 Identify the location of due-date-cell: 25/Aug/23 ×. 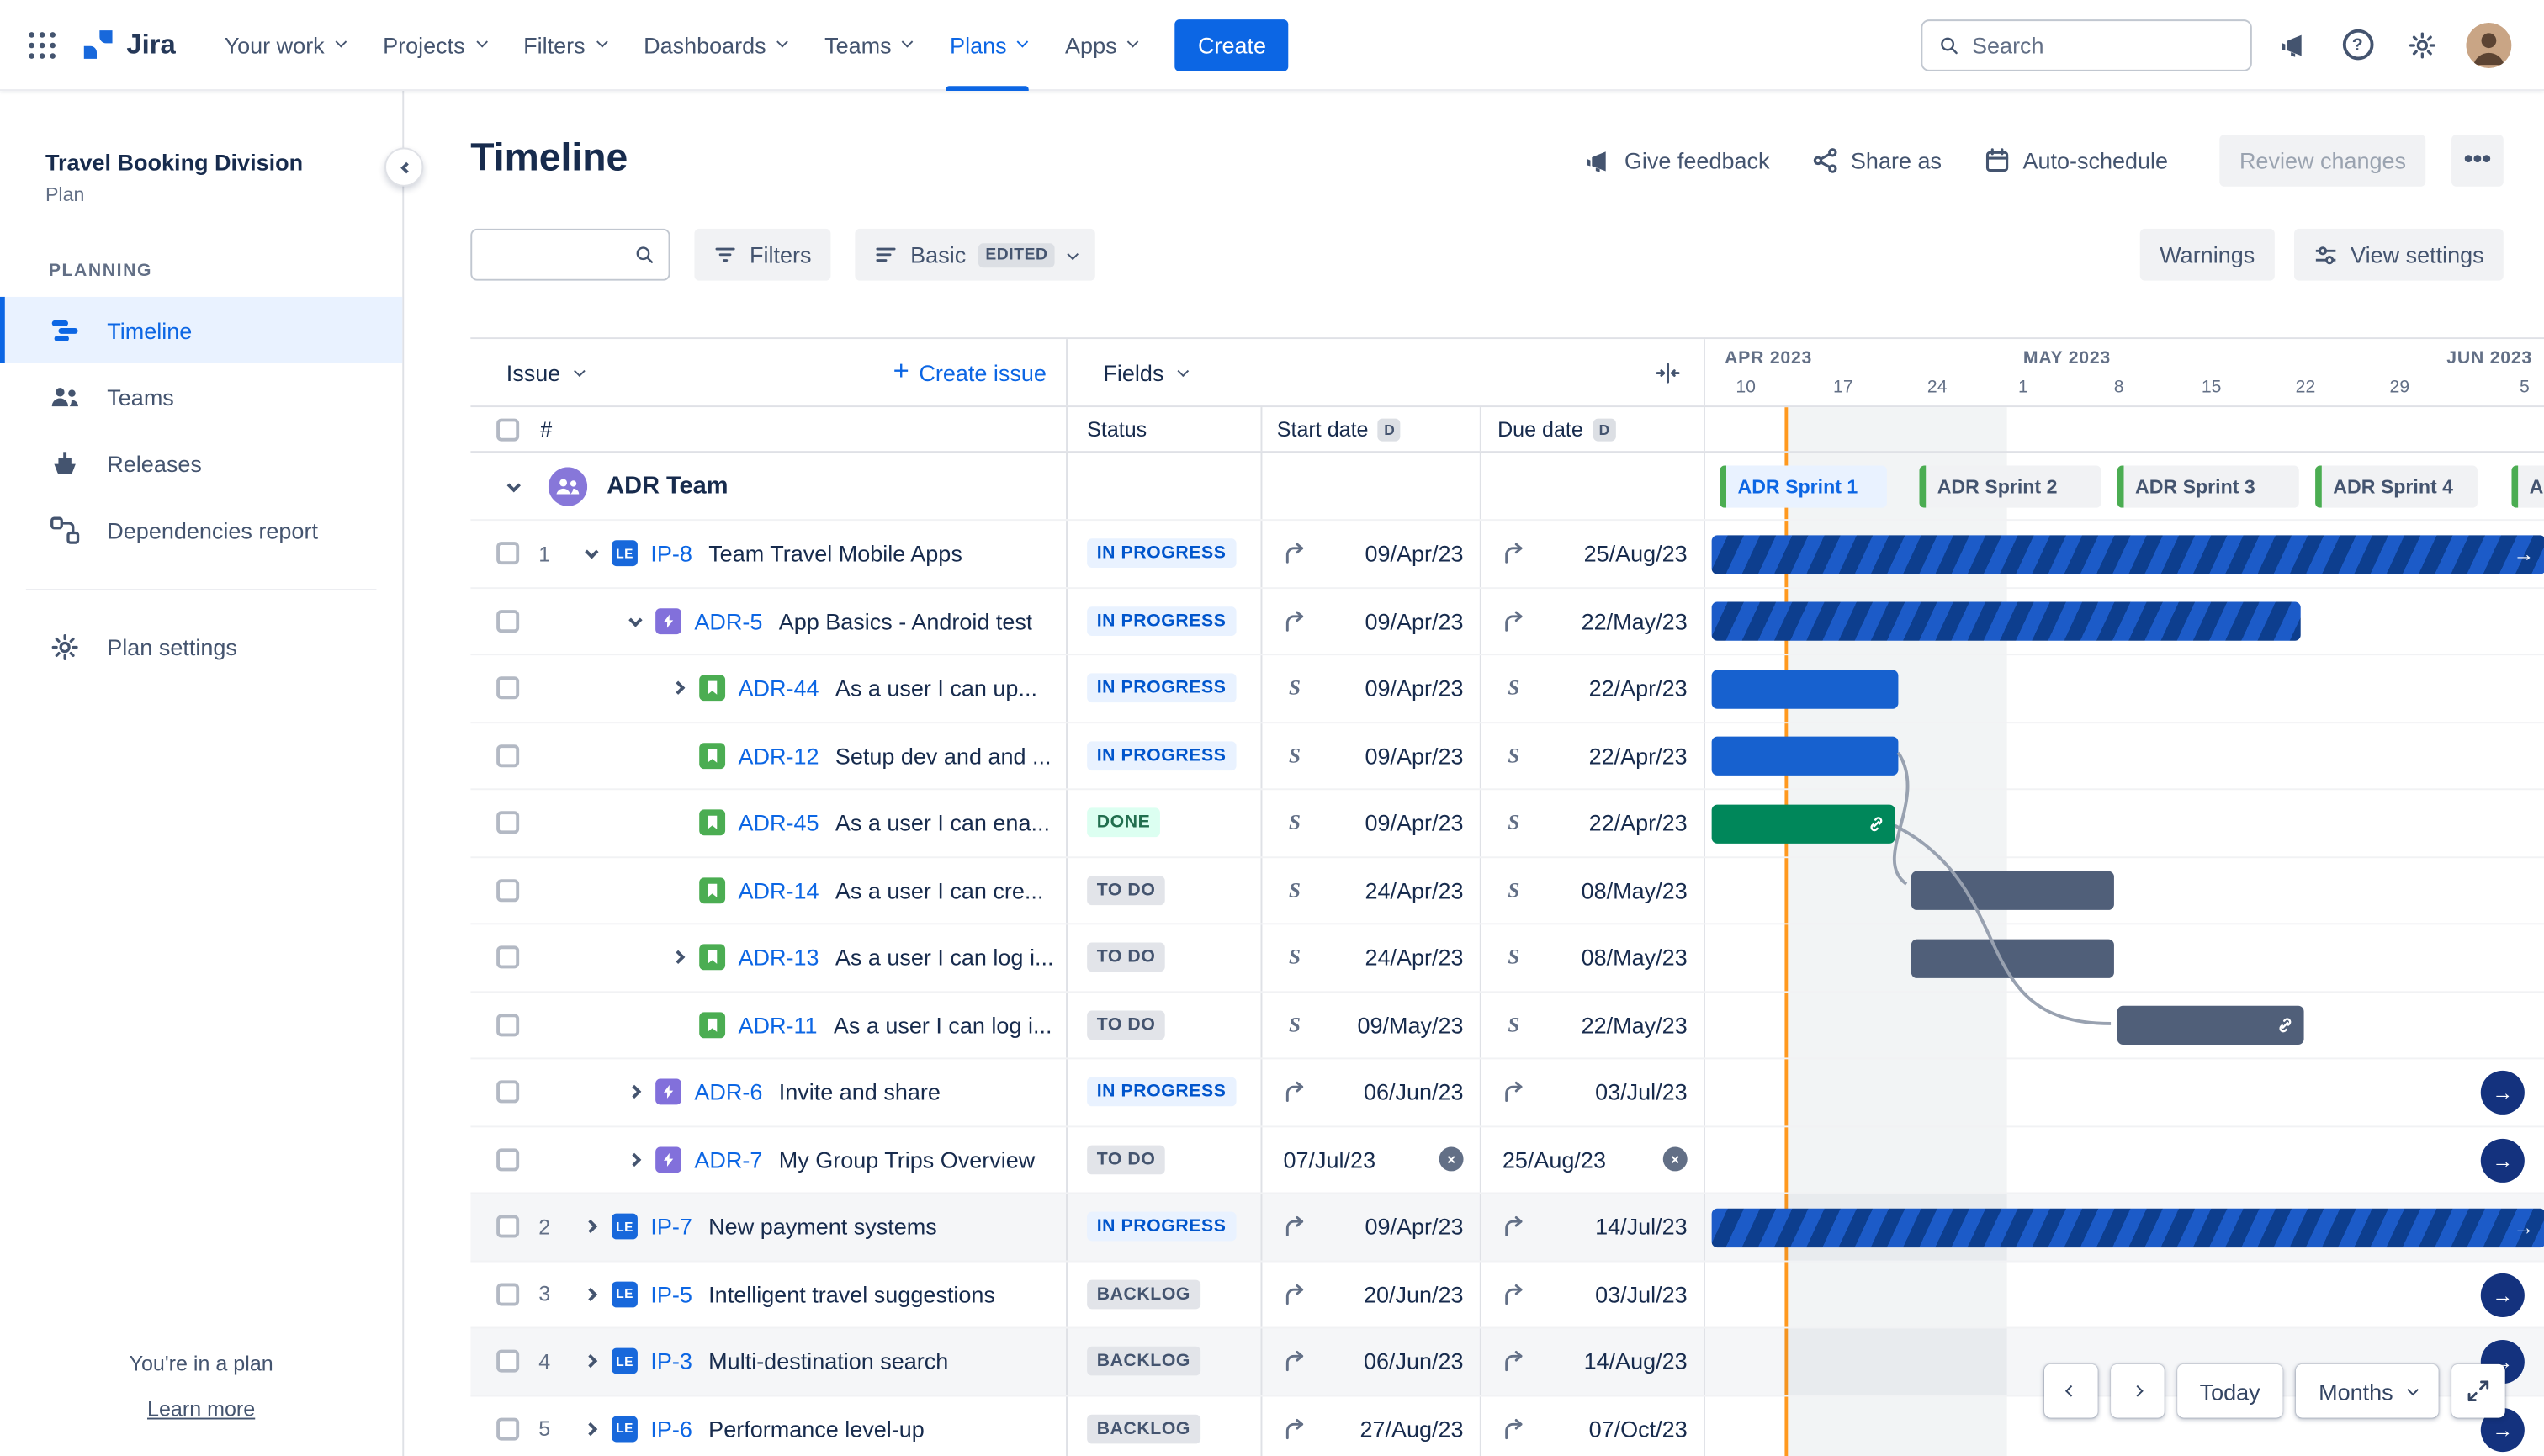
(1593, 1159).